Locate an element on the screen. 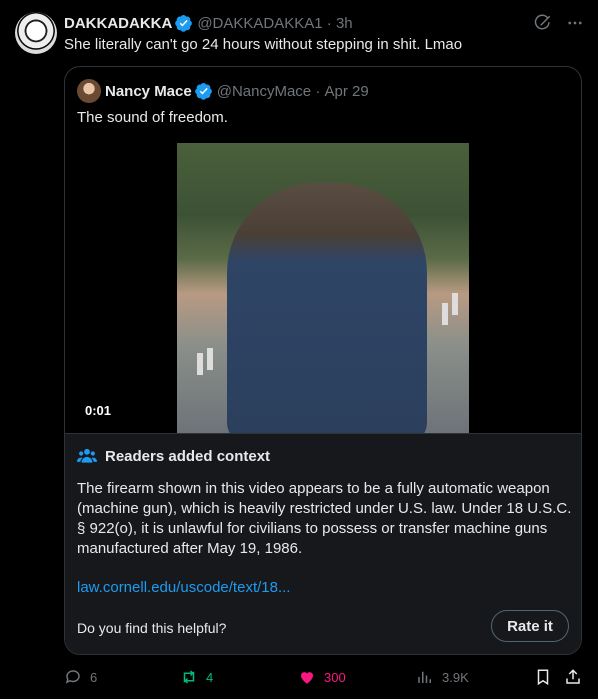  view-count: 3.9K is located at coordinates (455, 677).